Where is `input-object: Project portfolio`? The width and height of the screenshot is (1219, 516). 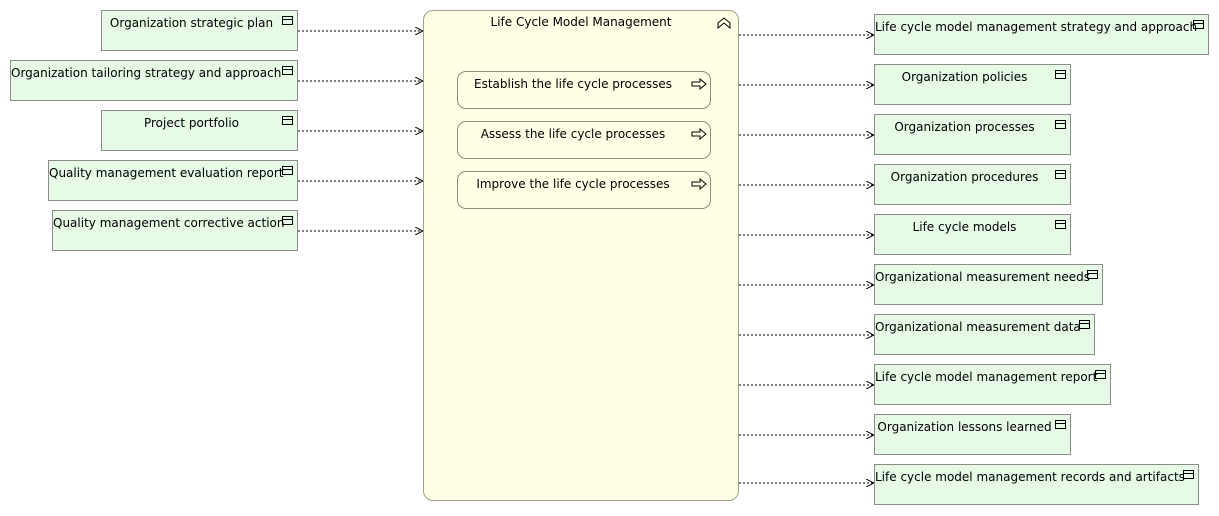
input-object: Project portfolio is located at coordinates (199, 130).